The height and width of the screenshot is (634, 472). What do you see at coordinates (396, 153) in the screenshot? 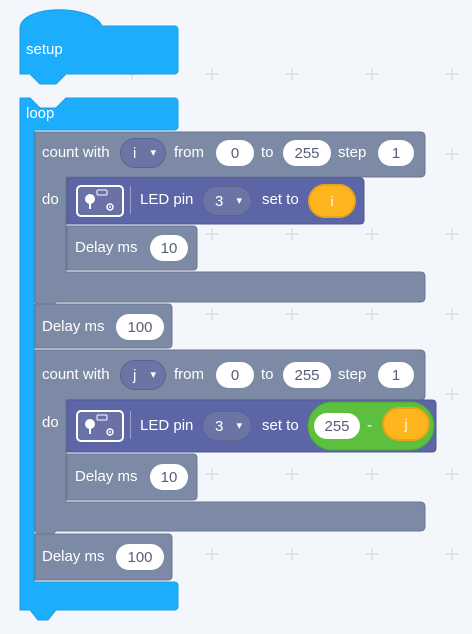
I see `count-with-1-step-input: 1` at bounding box center [396, 153].